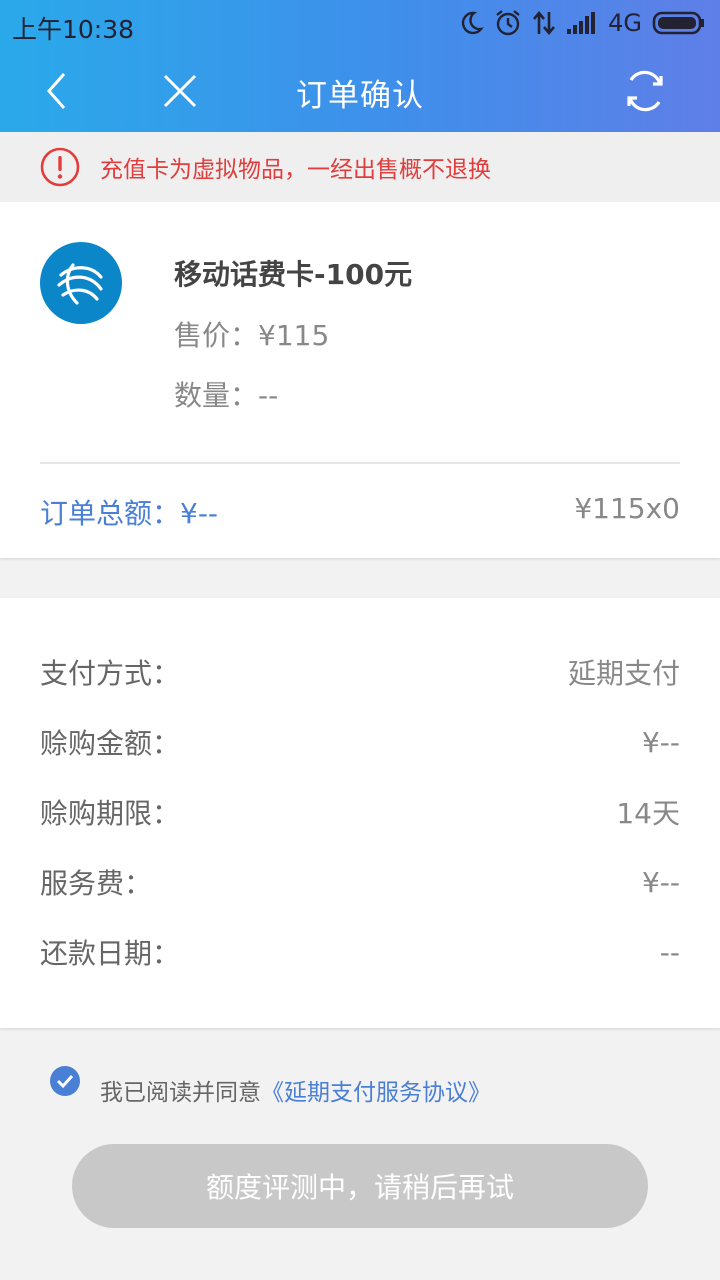 This screenshot has width=720, height=1280. Describe the element at coordinates (199, 513) in the screenshot. I see `order-total-value: ¥--` at that location.